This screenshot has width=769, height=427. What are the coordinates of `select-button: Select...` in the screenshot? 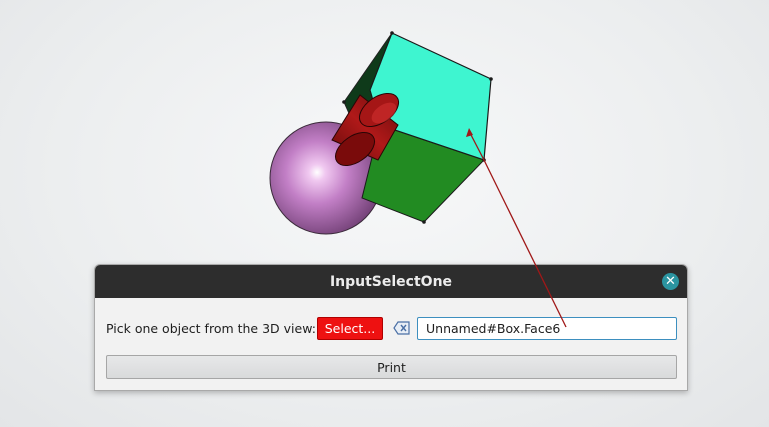 It's located at (350, 328).